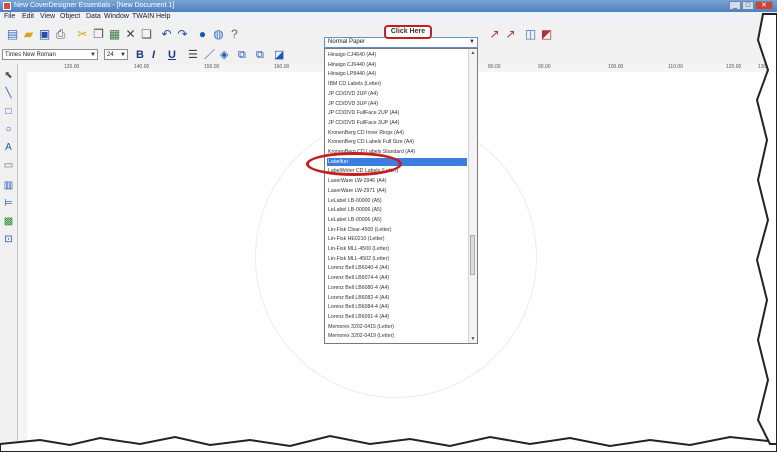  Describe the element at coordinates (546, 34) in the screenshot. I see `tool-d-icon: ◩` at that location.